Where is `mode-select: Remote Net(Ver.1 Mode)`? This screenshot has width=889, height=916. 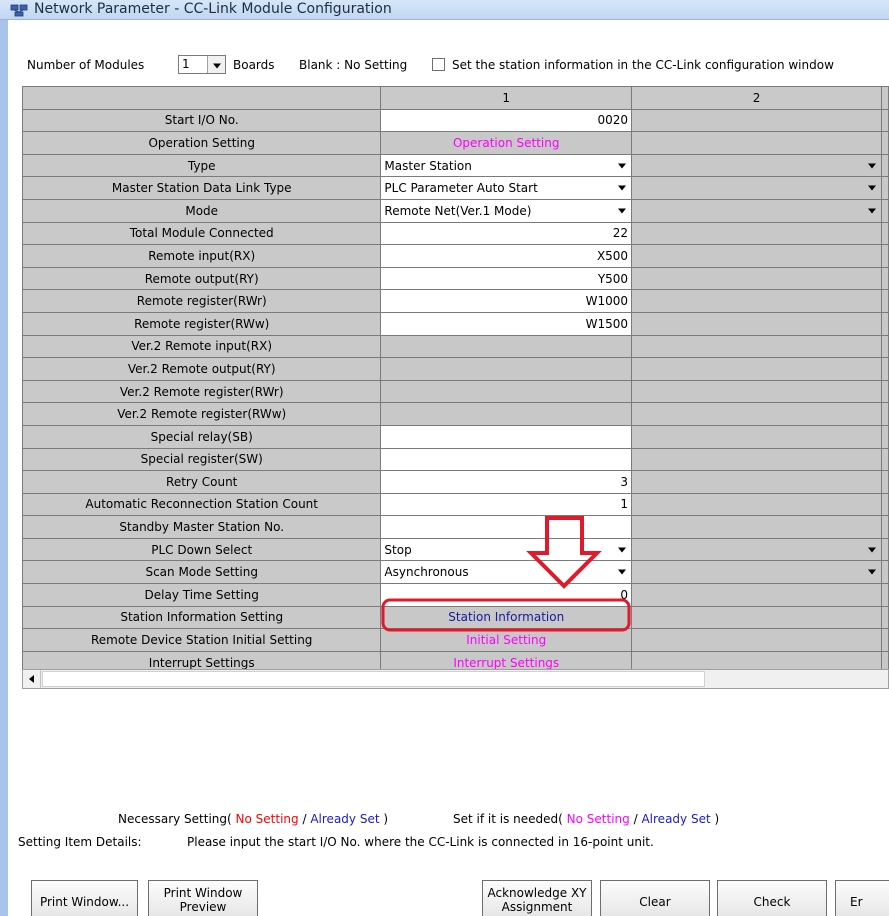
mode-select: Remote Net(Ver.1 Mode) is located at coordinates (506, 210).